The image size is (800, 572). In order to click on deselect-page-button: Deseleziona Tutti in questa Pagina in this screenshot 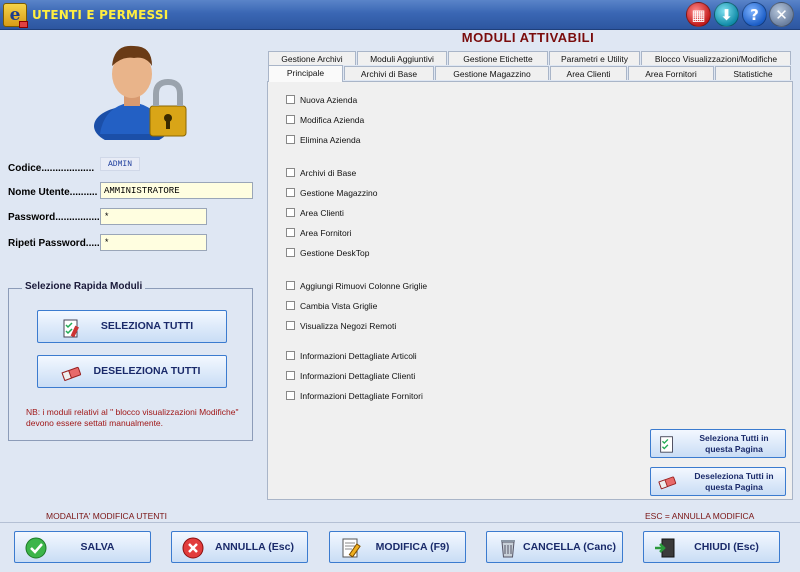, I will do `click(718, 481)`.